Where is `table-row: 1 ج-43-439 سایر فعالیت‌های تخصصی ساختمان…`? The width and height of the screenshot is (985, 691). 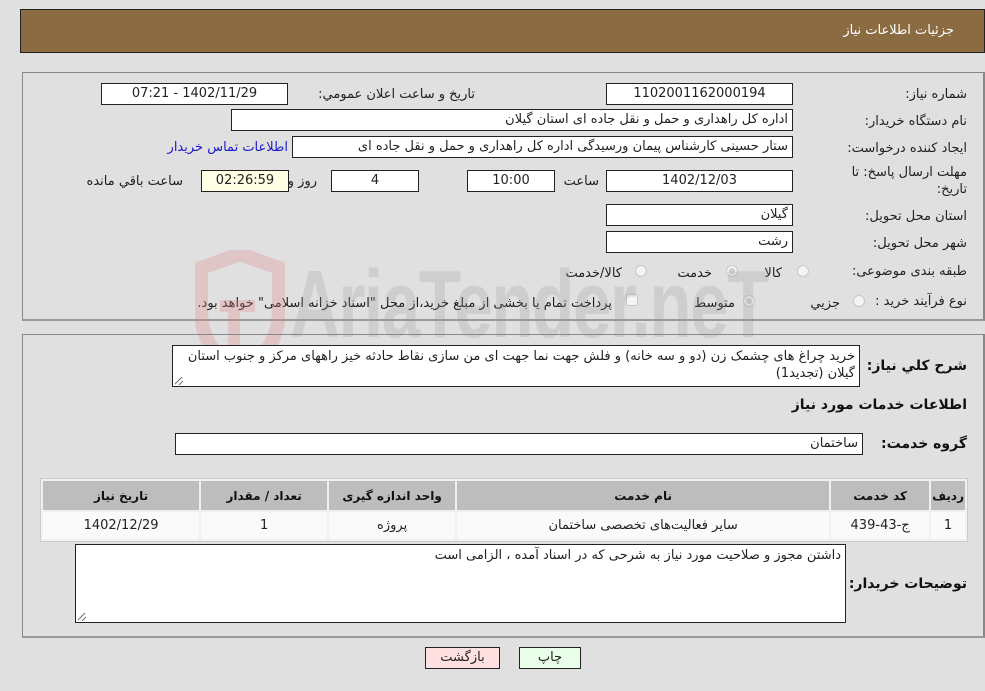
table-row: 1 ج-43-439 سایر فعالیت‌های تخصصی ساختمان… is located at coordinates (504, 525).